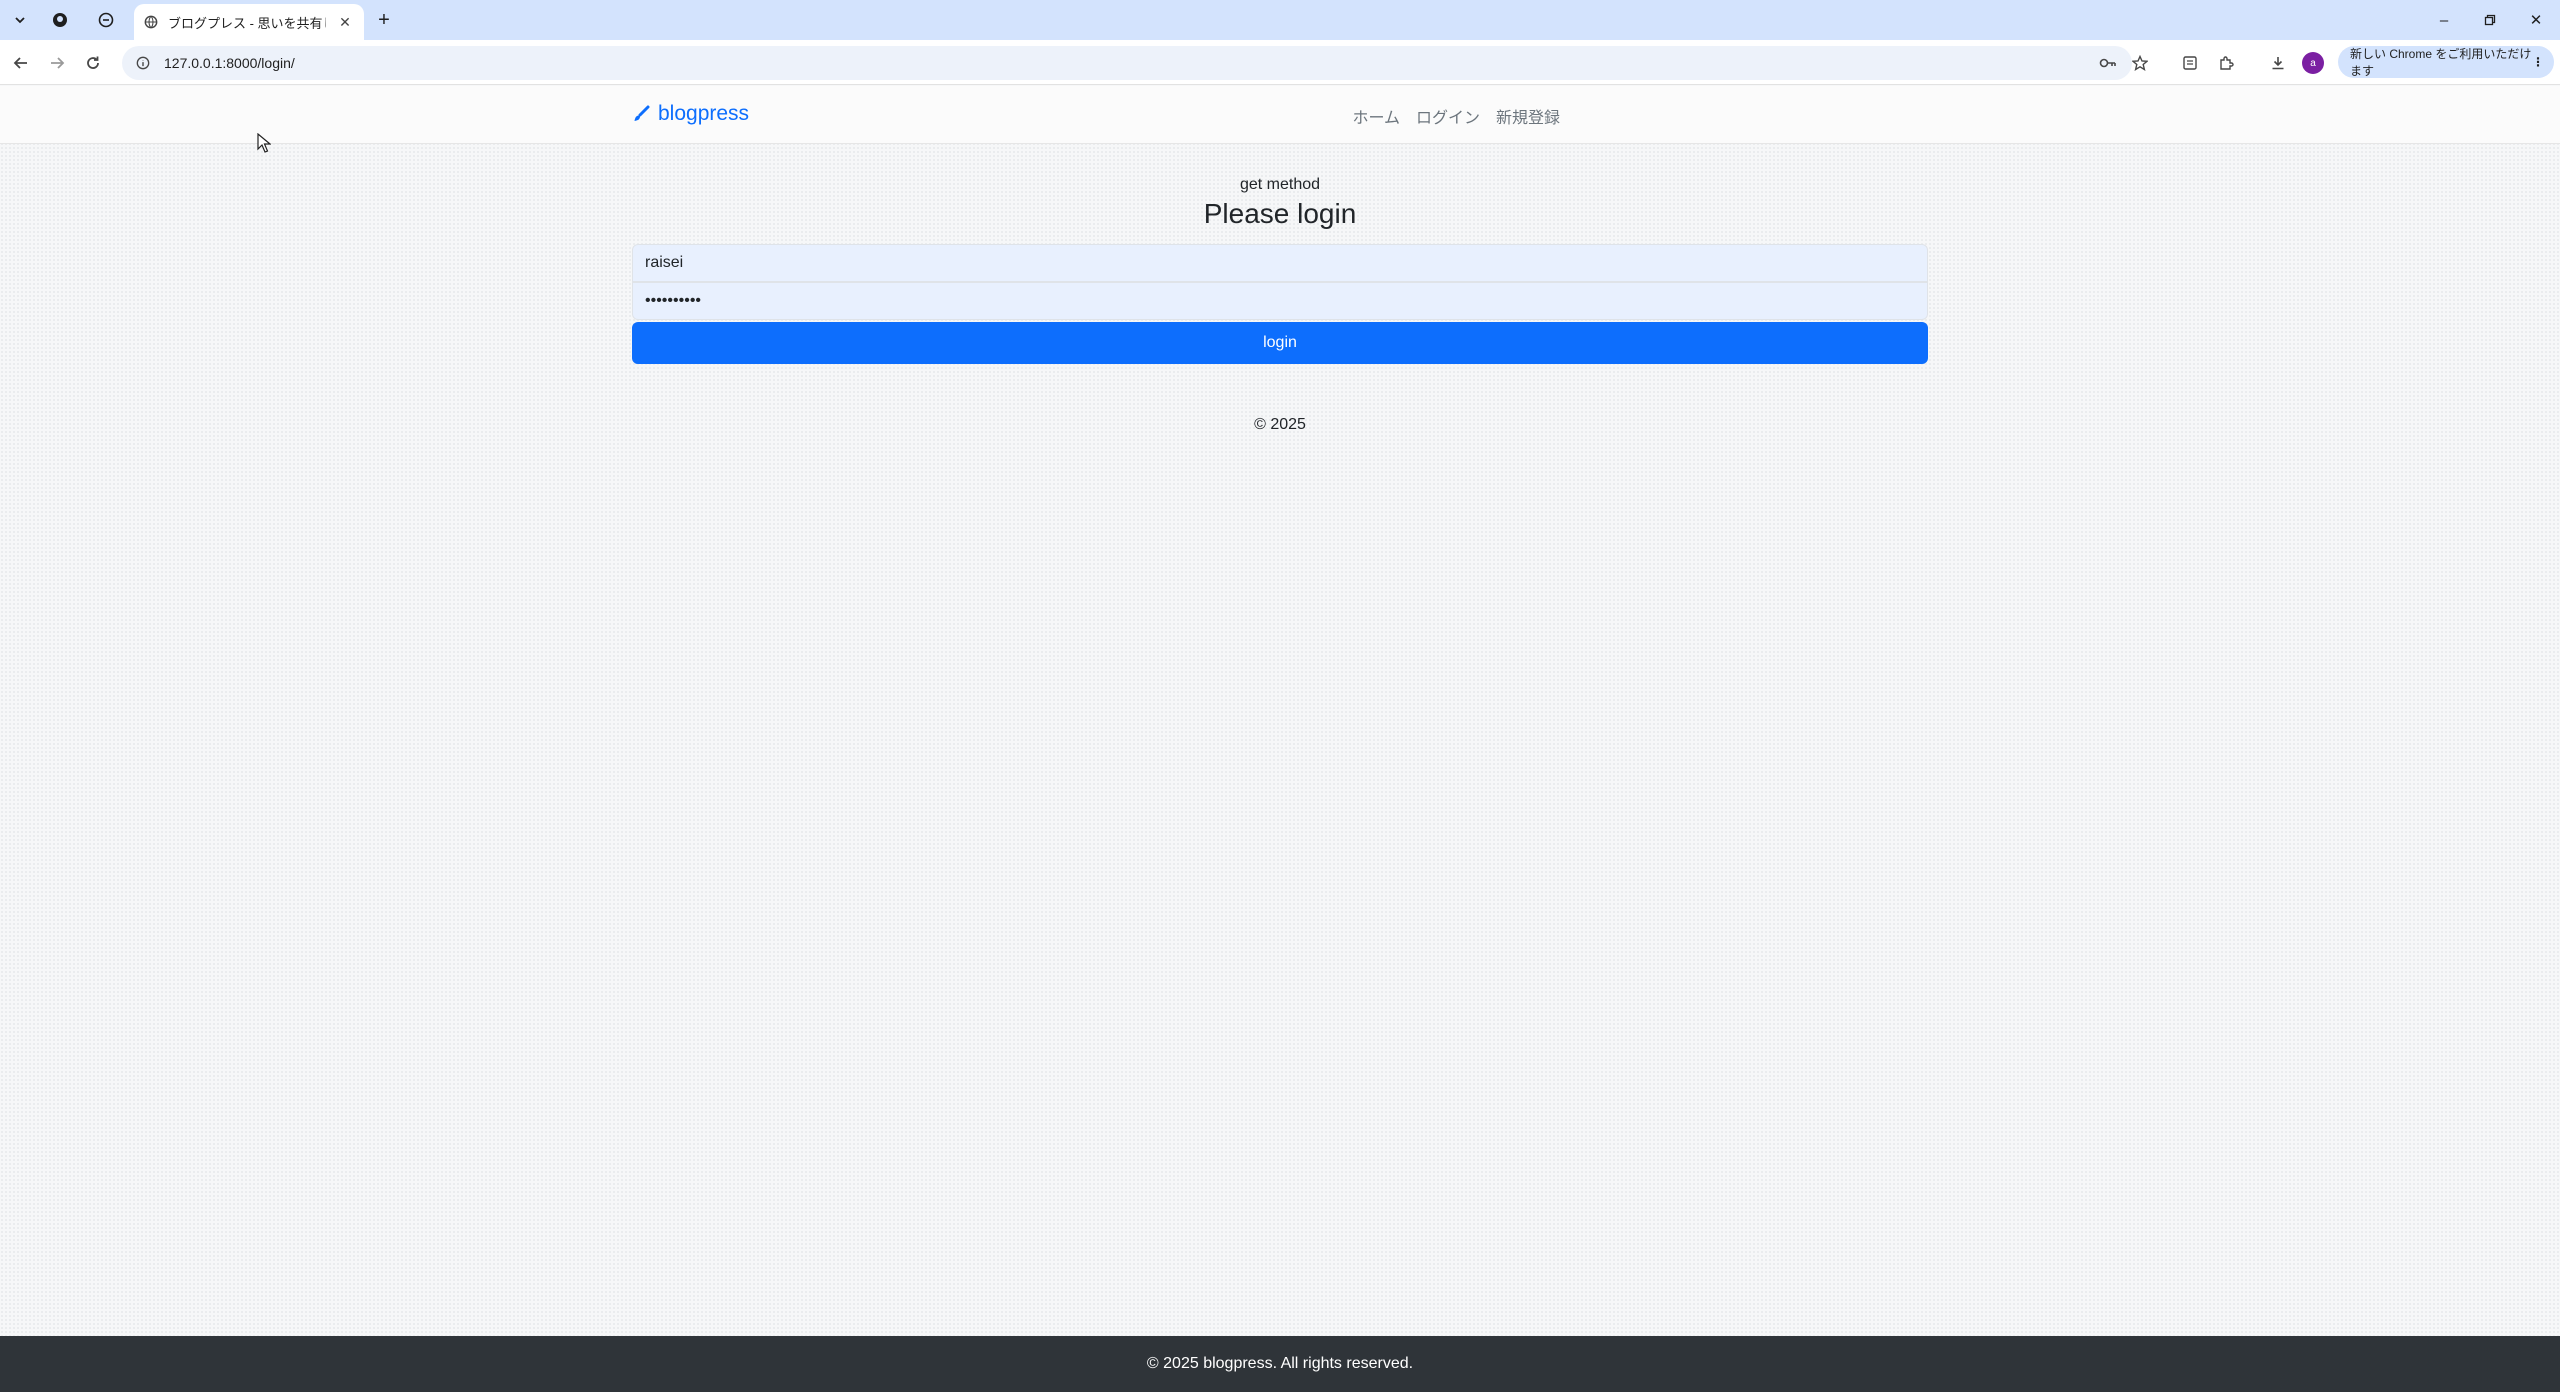 The image size is (2560, 1392). Describe the element at coordinates (1528, 116) in the screenshot. I see `nav-signup-link: 新規登録` at that location.